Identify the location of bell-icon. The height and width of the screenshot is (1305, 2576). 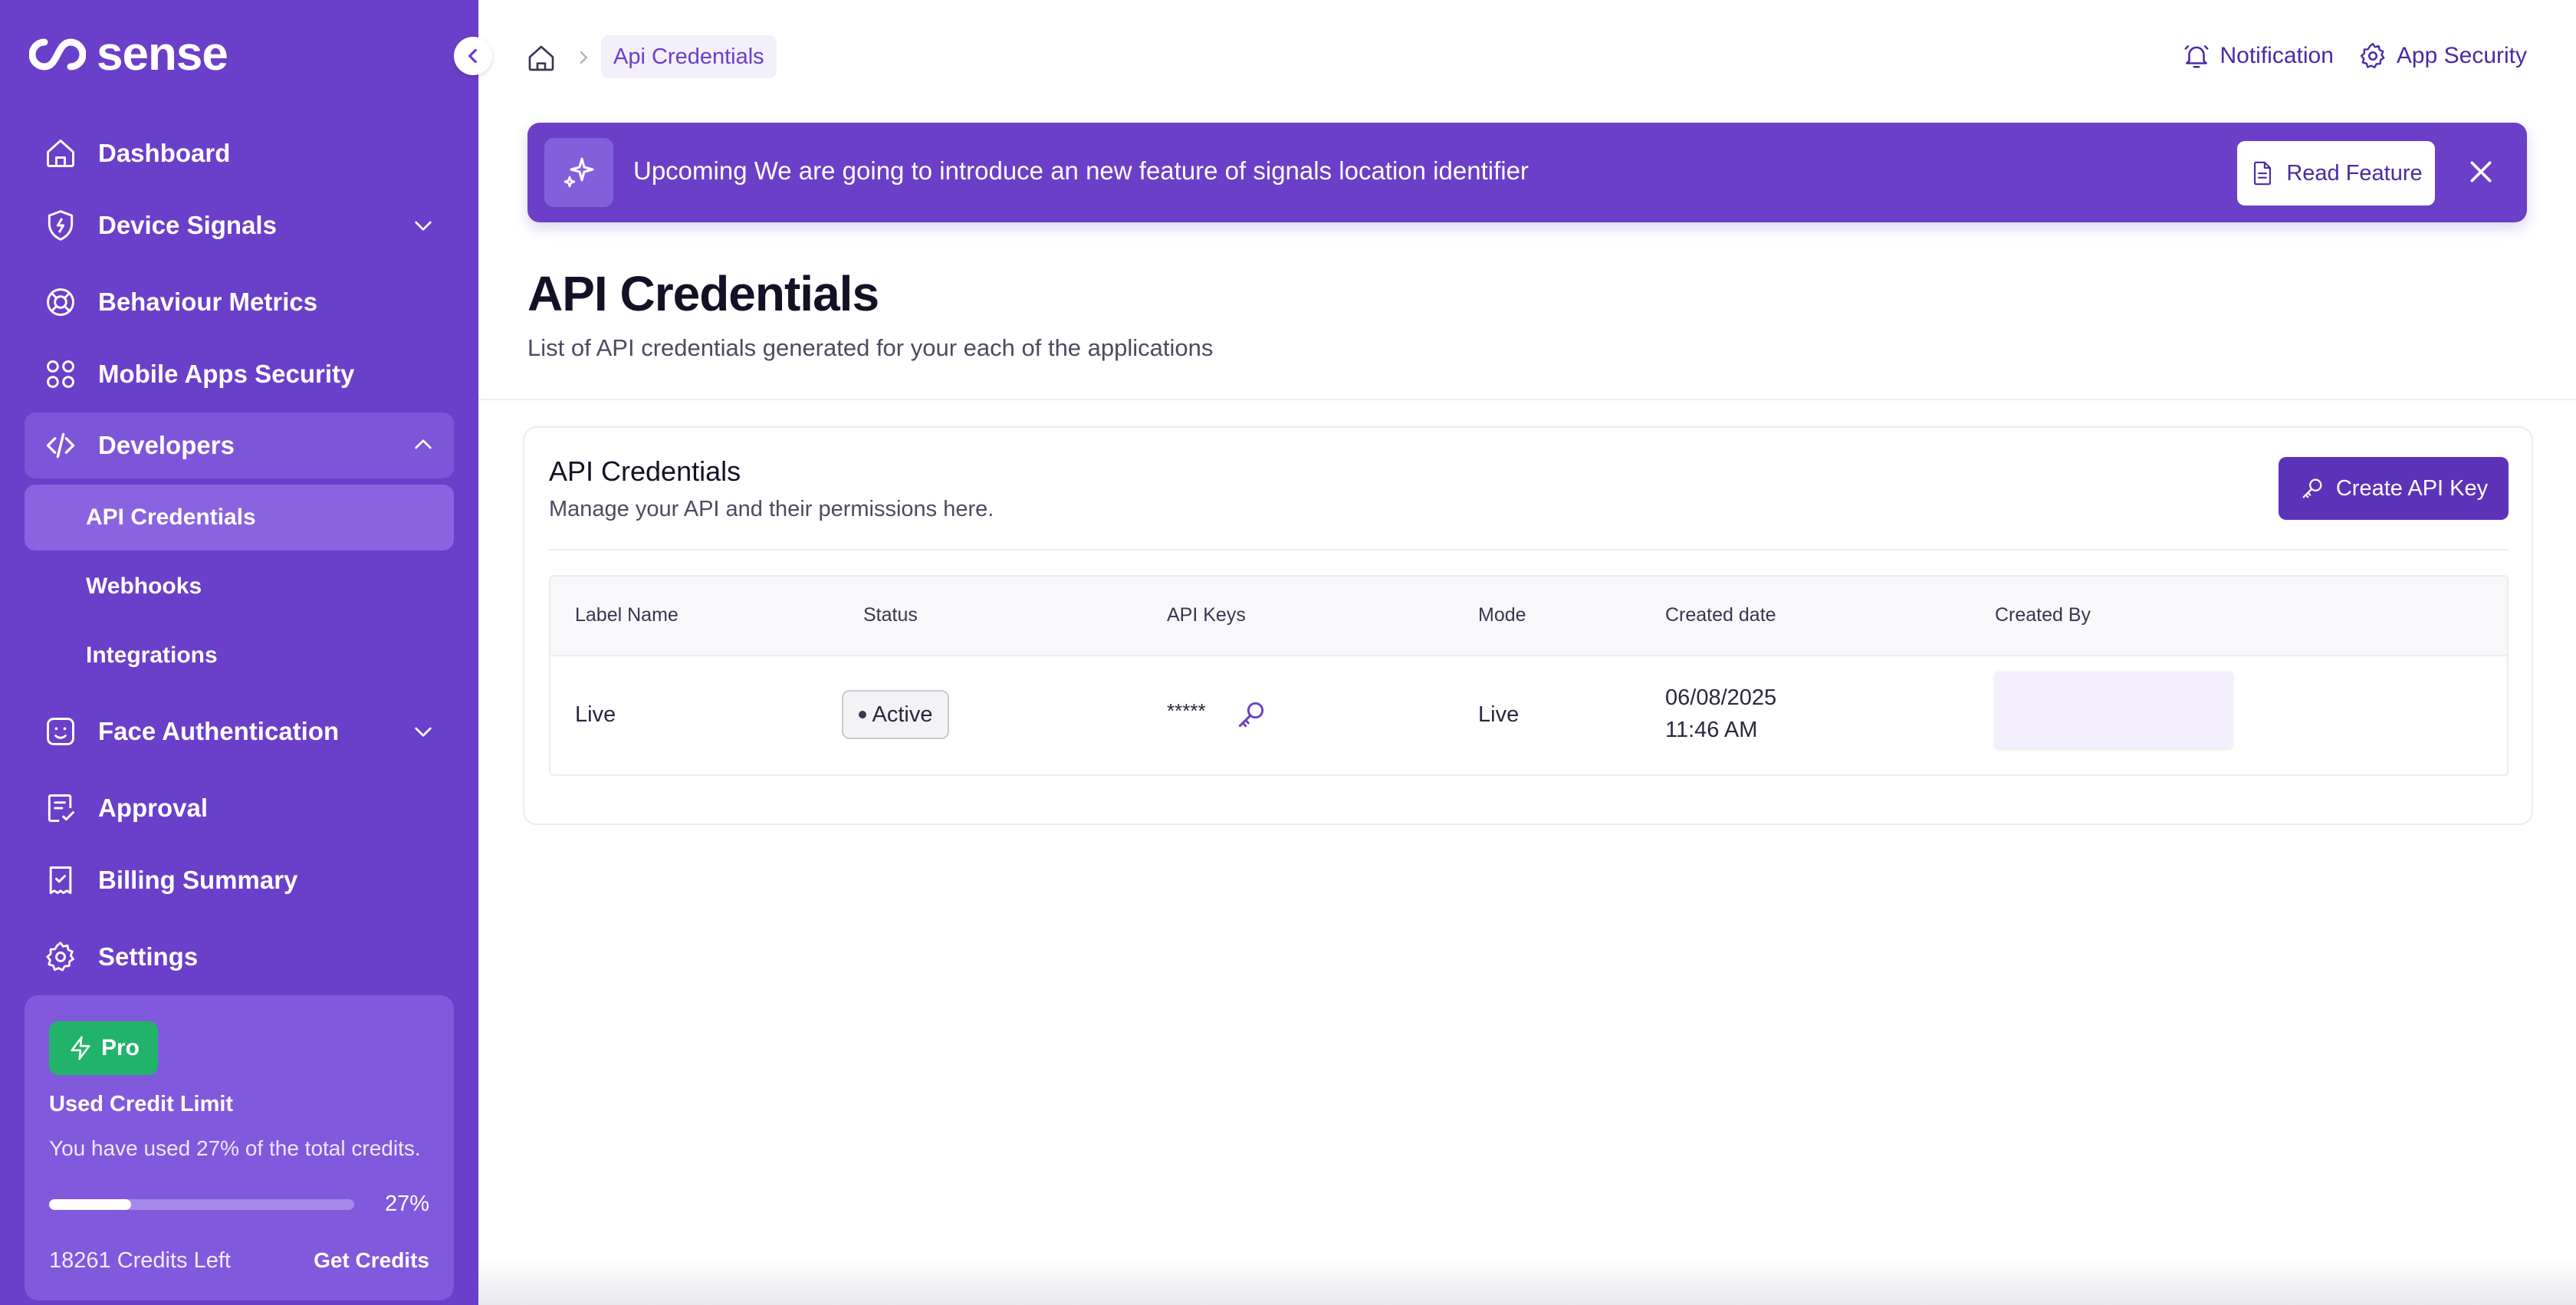
(2196, 57).